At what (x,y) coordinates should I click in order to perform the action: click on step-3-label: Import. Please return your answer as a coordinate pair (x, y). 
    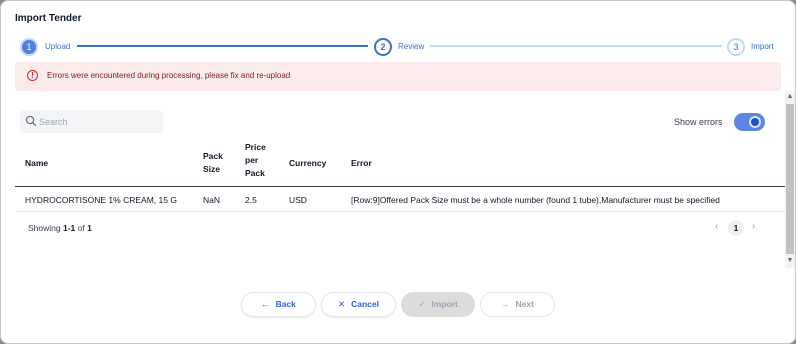
    Looking at the image, I should click on (762, 46).